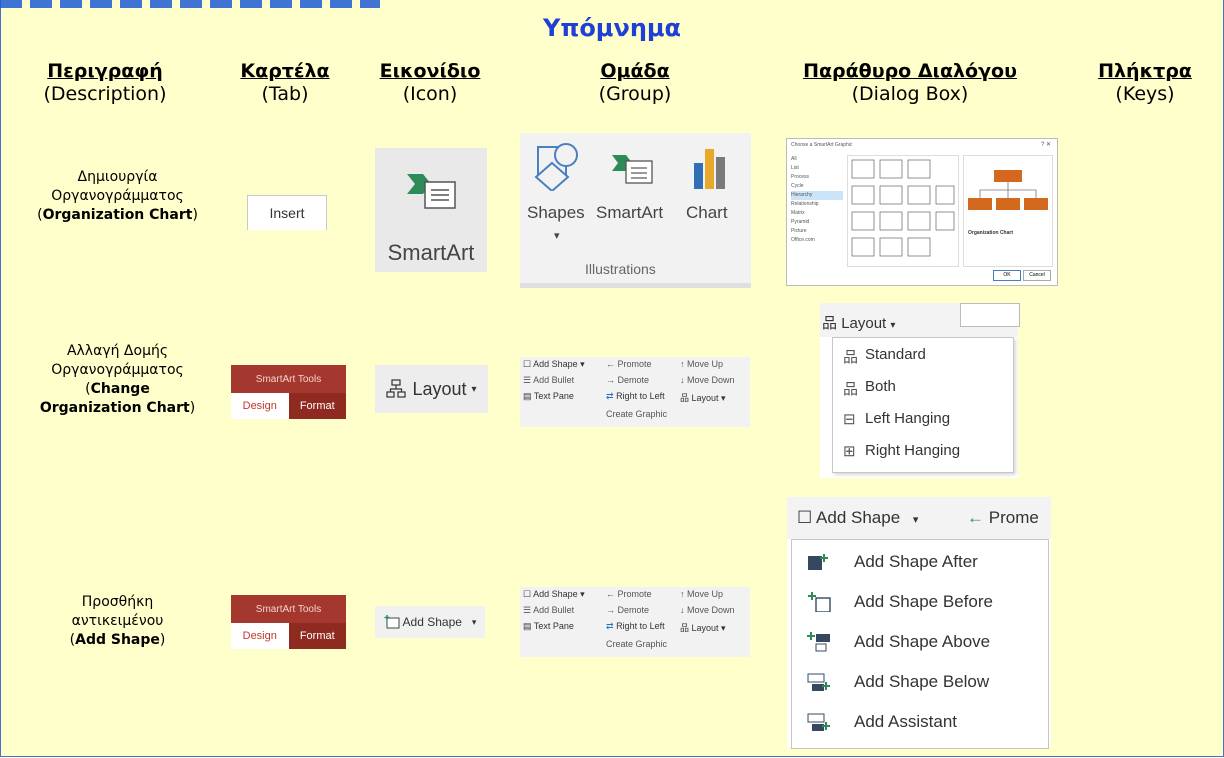  Describe the element at coordinates (392, 622) in the screenshot. I see `add-shape-icon` at that location.